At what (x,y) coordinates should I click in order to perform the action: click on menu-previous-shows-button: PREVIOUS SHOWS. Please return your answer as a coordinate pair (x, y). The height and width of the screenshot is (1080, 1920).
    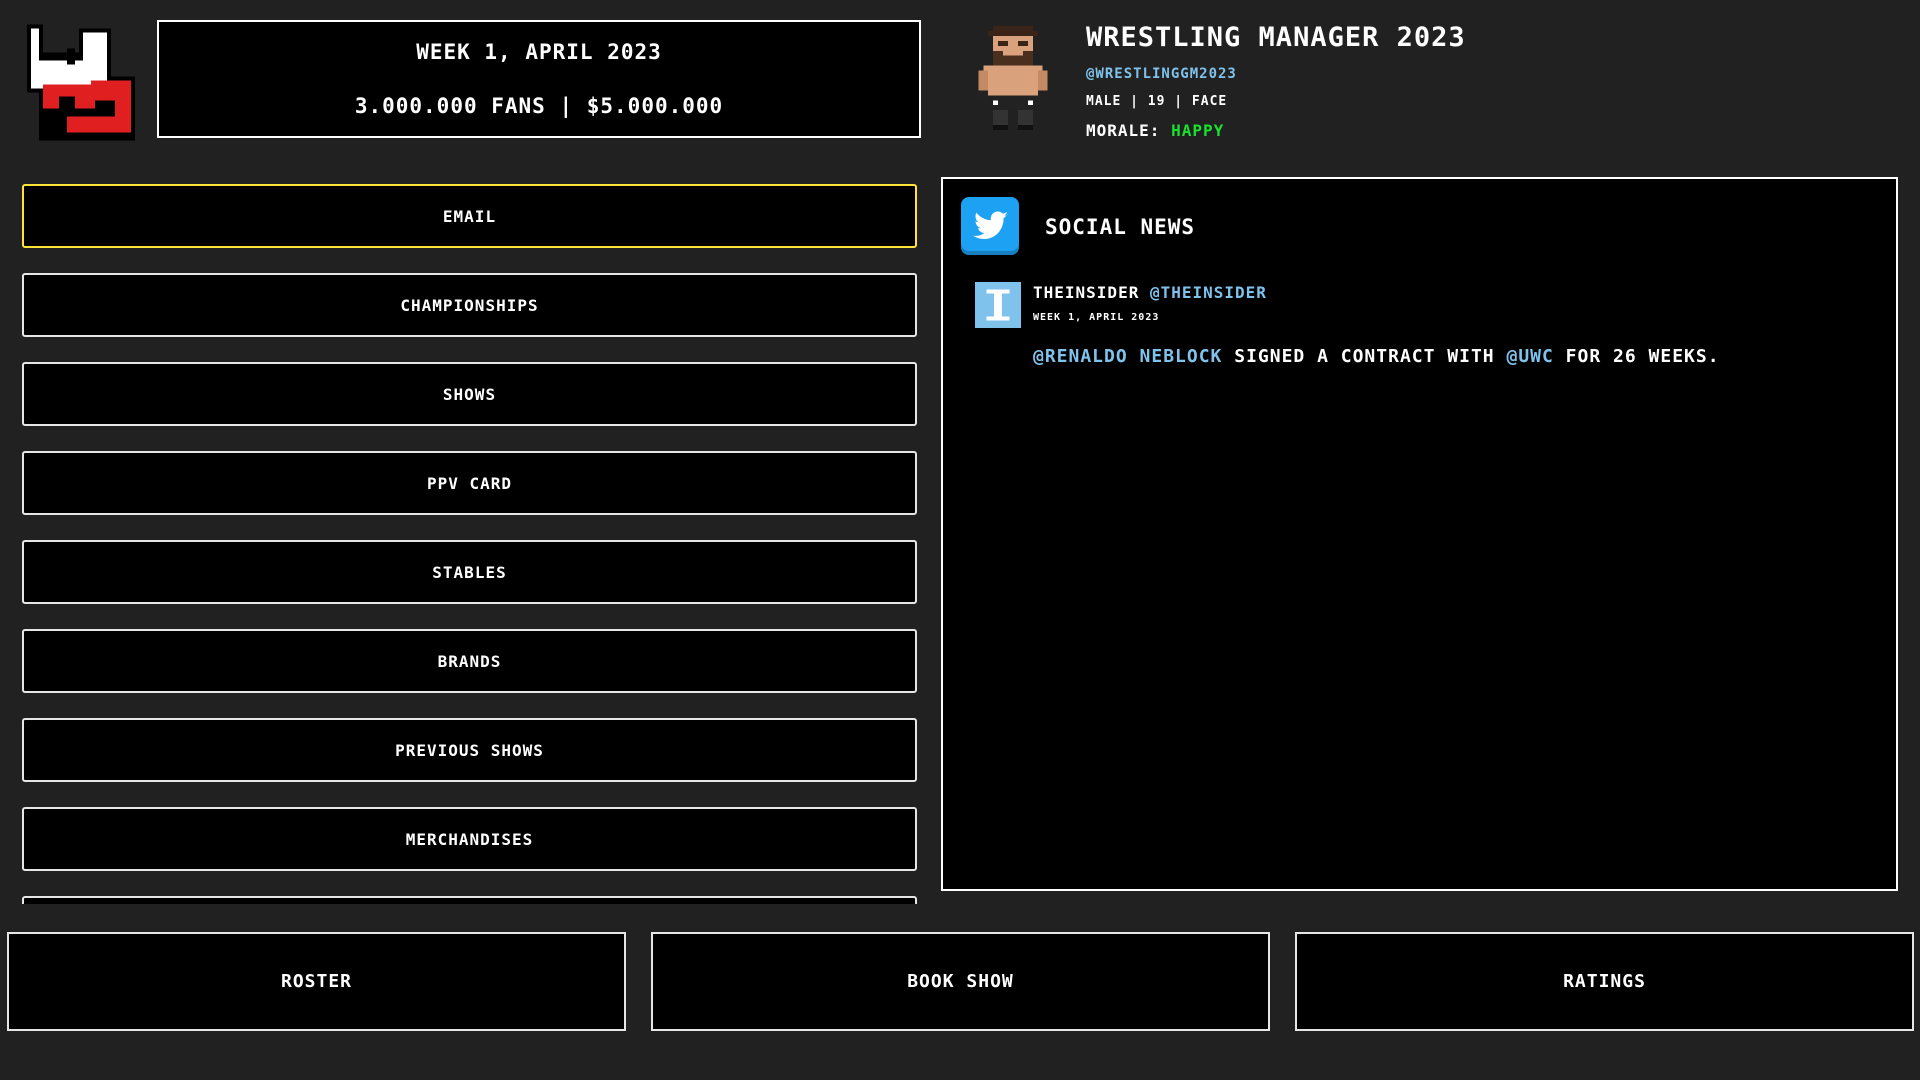
    Looking at the image, I should click on (469, 750).